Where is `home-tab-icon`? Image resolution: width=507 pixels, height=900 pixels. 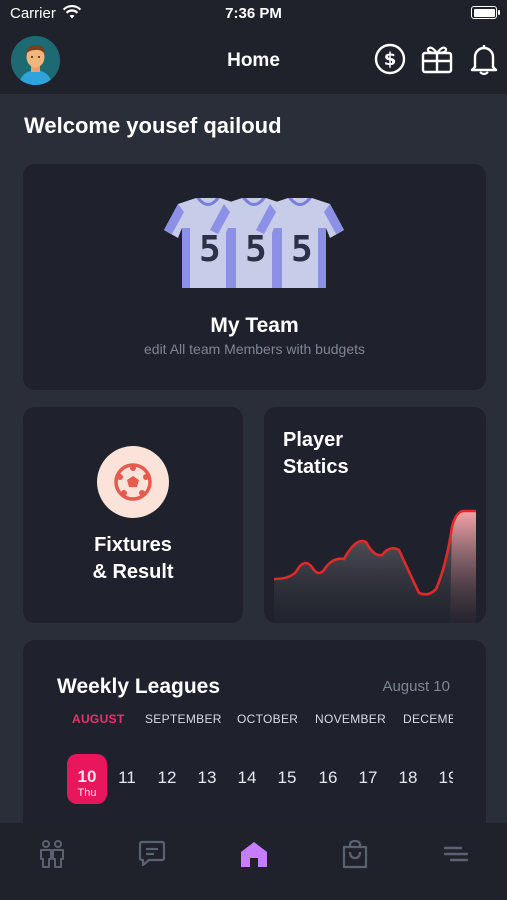 home-tab-icon is located at coordinates (254, 854).